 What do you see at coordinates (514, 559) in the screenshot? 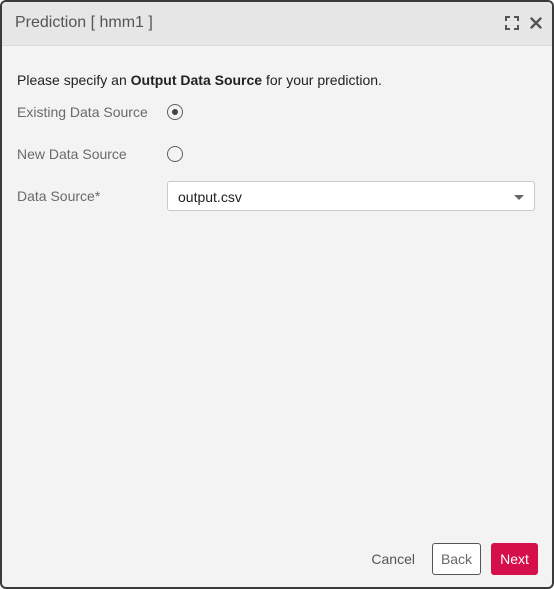
I see `next-button: Next` at bounding box center [514, 559].